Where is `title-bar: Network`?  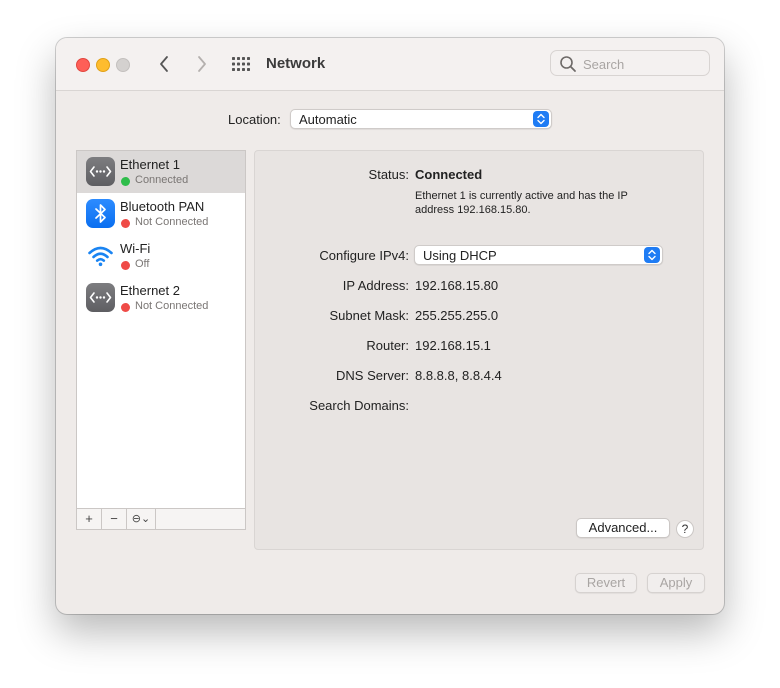 title-bar: Network is located at coordinates (390, 64).